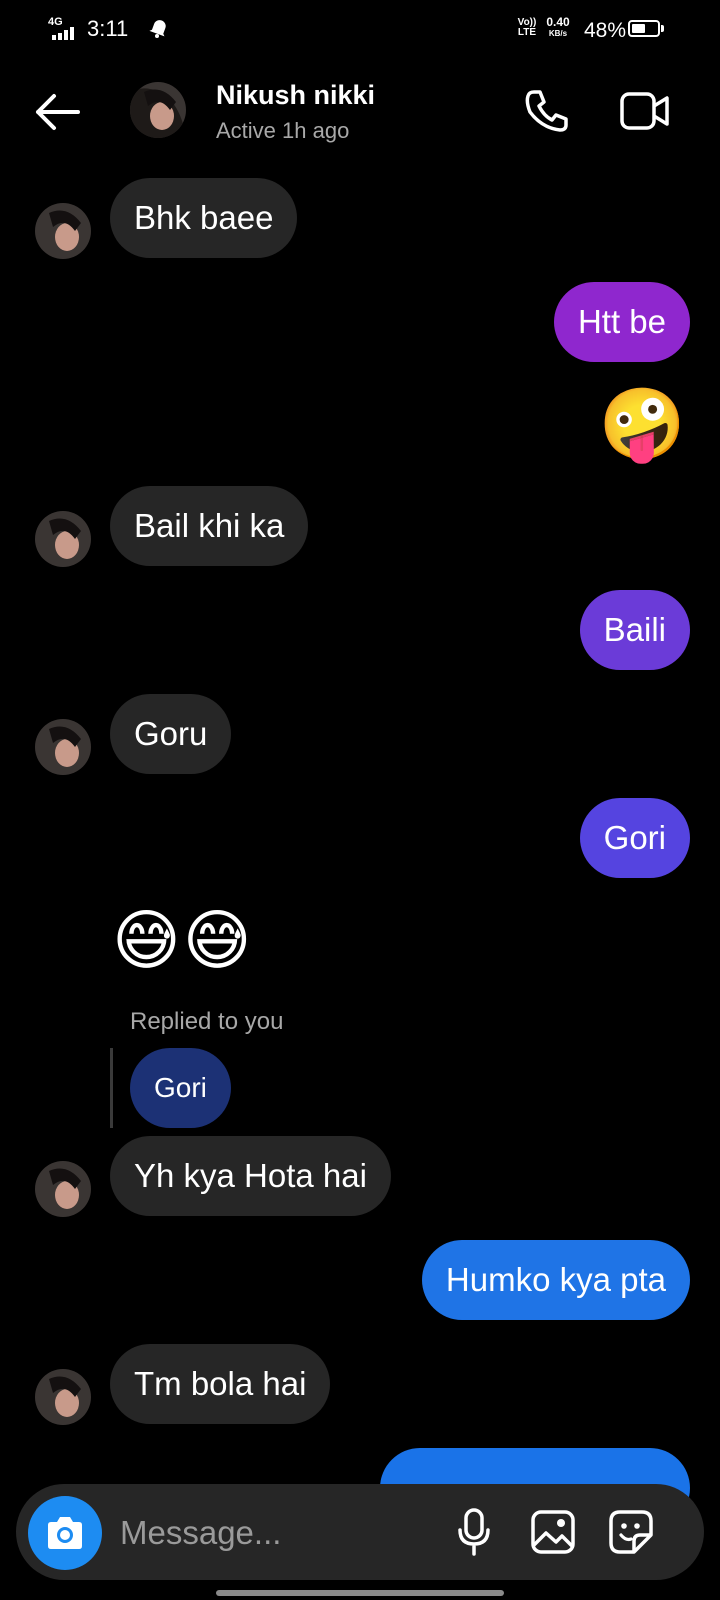 The height and width of the screenshot is (1600, 720). I want to click on incoming-message: Bhk baee, so click(204, 218).